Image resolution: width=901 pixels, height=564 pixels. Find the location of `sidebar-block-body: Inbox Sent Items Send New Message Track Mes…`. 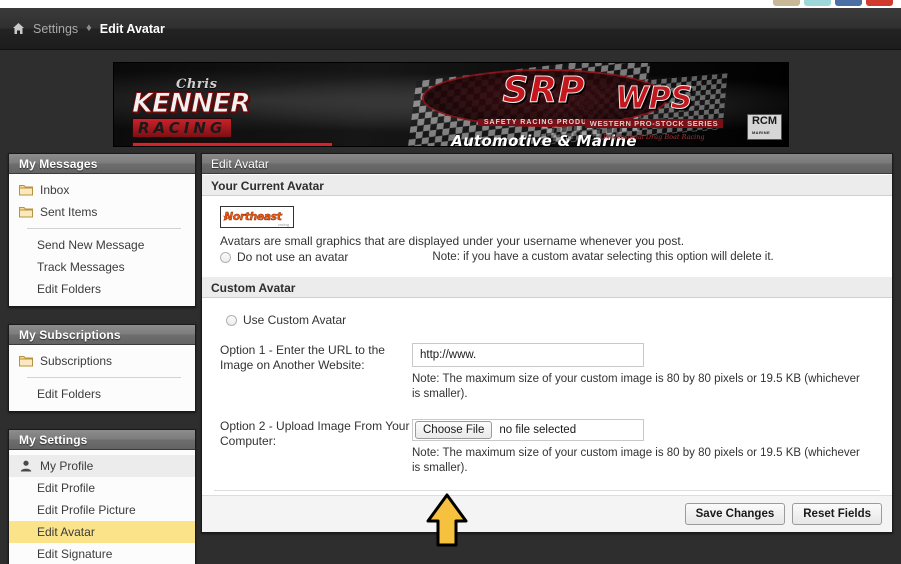

sidebar-block-body: Inbox Sent Items Send New Message Track Mes… is located at coordinates (102, 240).